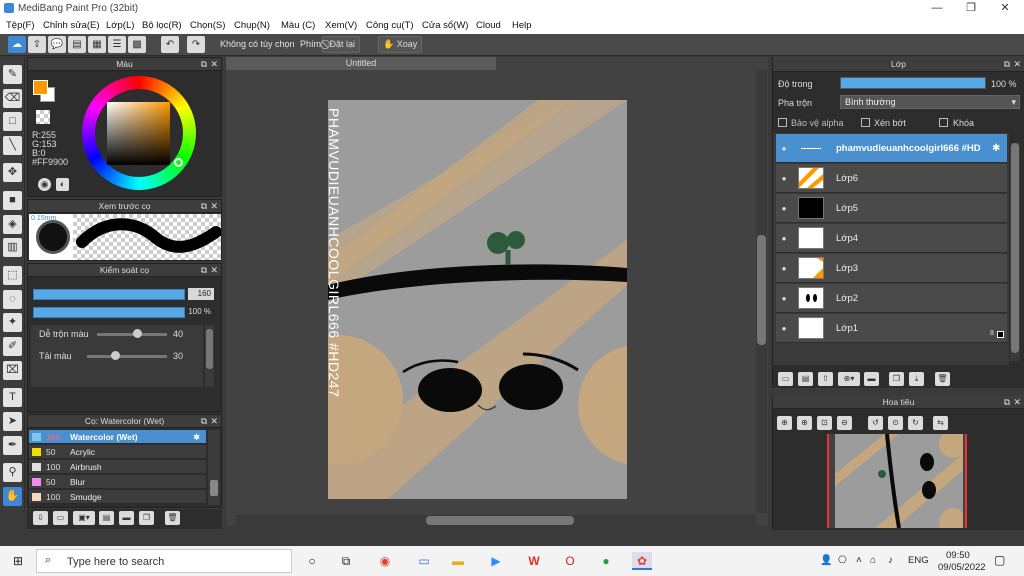 The width and height of the screenshot is (1024, 576). Describe the element at coordinates (12, 472) in the screenshot. I see `eyedropper-tool-icon: ⚲` at that location.